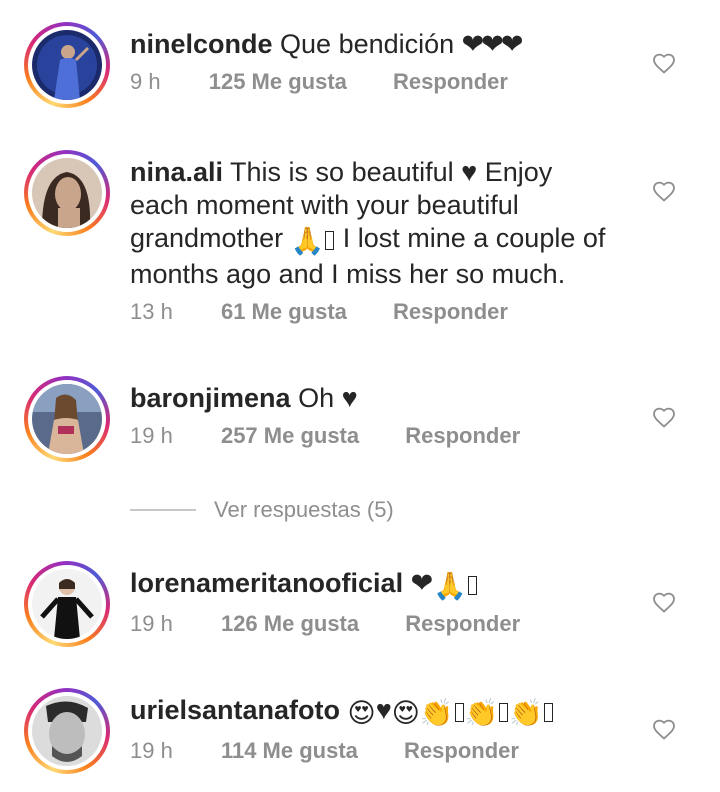 This screenshot has height=792, width=720. Describe the element at coordinates (278, 82) in the screenshot. I see `likes-count: 125 Me gusta` at that location.